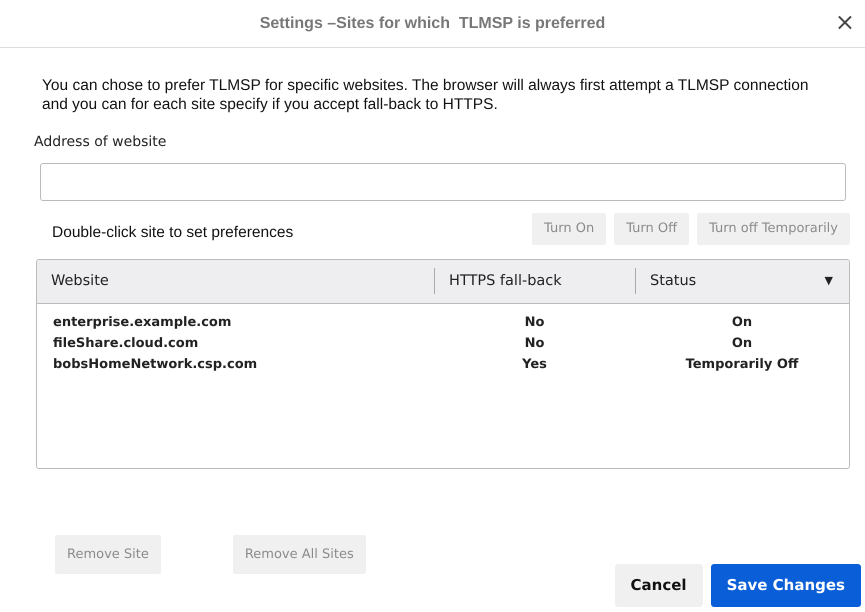  Describe the element at coordinates (844, 22) in the screenshot. I see `close-button: ×` at that location.